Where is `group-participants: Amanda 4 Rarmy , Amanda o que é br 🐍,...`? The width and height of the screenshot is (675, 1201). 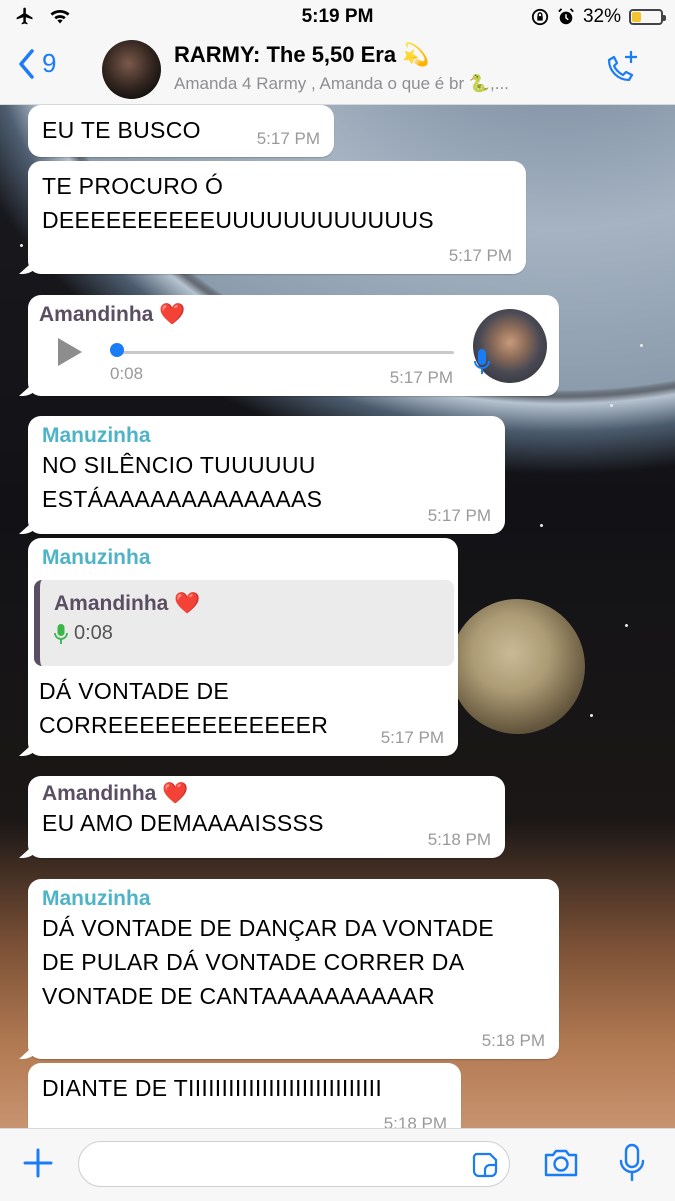
group-participants: Amanda 4 Rarmy , Amanda o que é br 🐍,... is located at coordinates (379, 84).